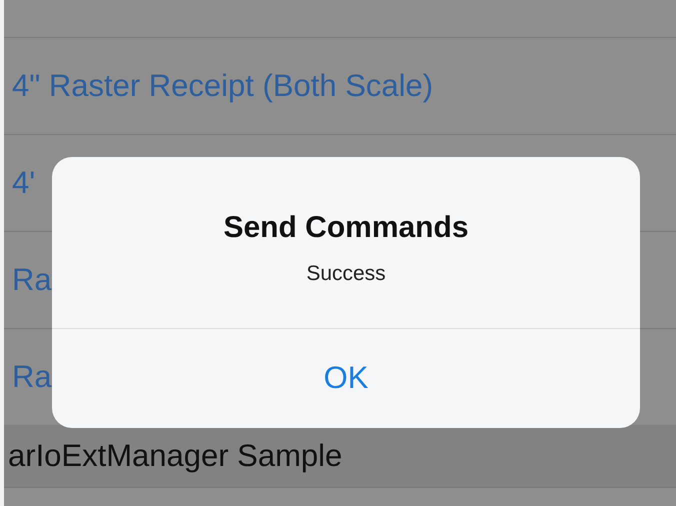 This screenshot has height=506, width=676. I want to click on alert-title: Send Commands, so click(346, 228).